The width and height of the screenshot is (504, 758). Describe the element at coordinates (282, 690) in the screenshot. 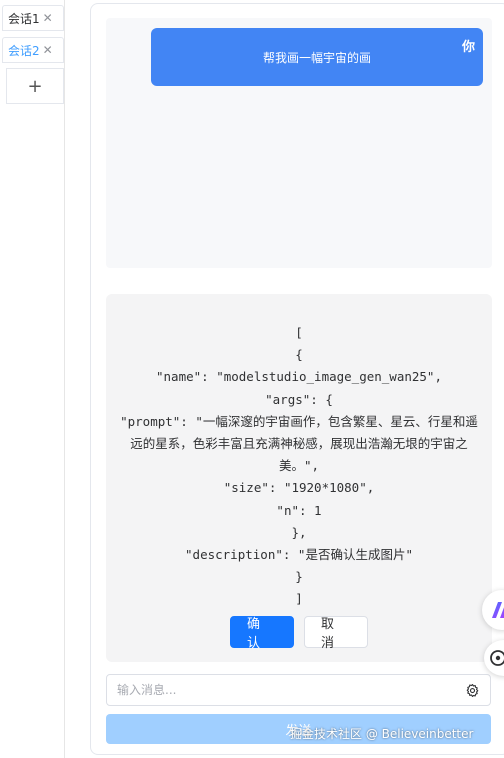

I see `message-input` at that location.